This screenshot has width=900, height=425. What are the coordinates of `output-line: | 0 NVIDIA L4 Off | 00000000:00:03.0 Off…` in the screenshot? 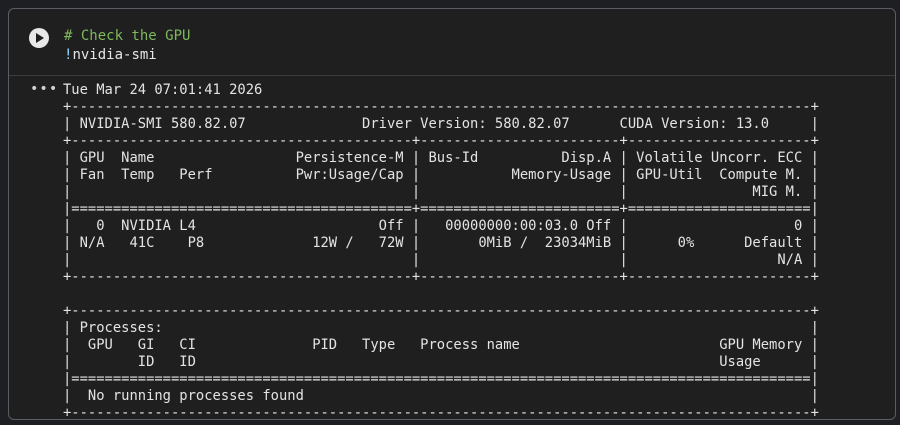 It's located at (441, 226).